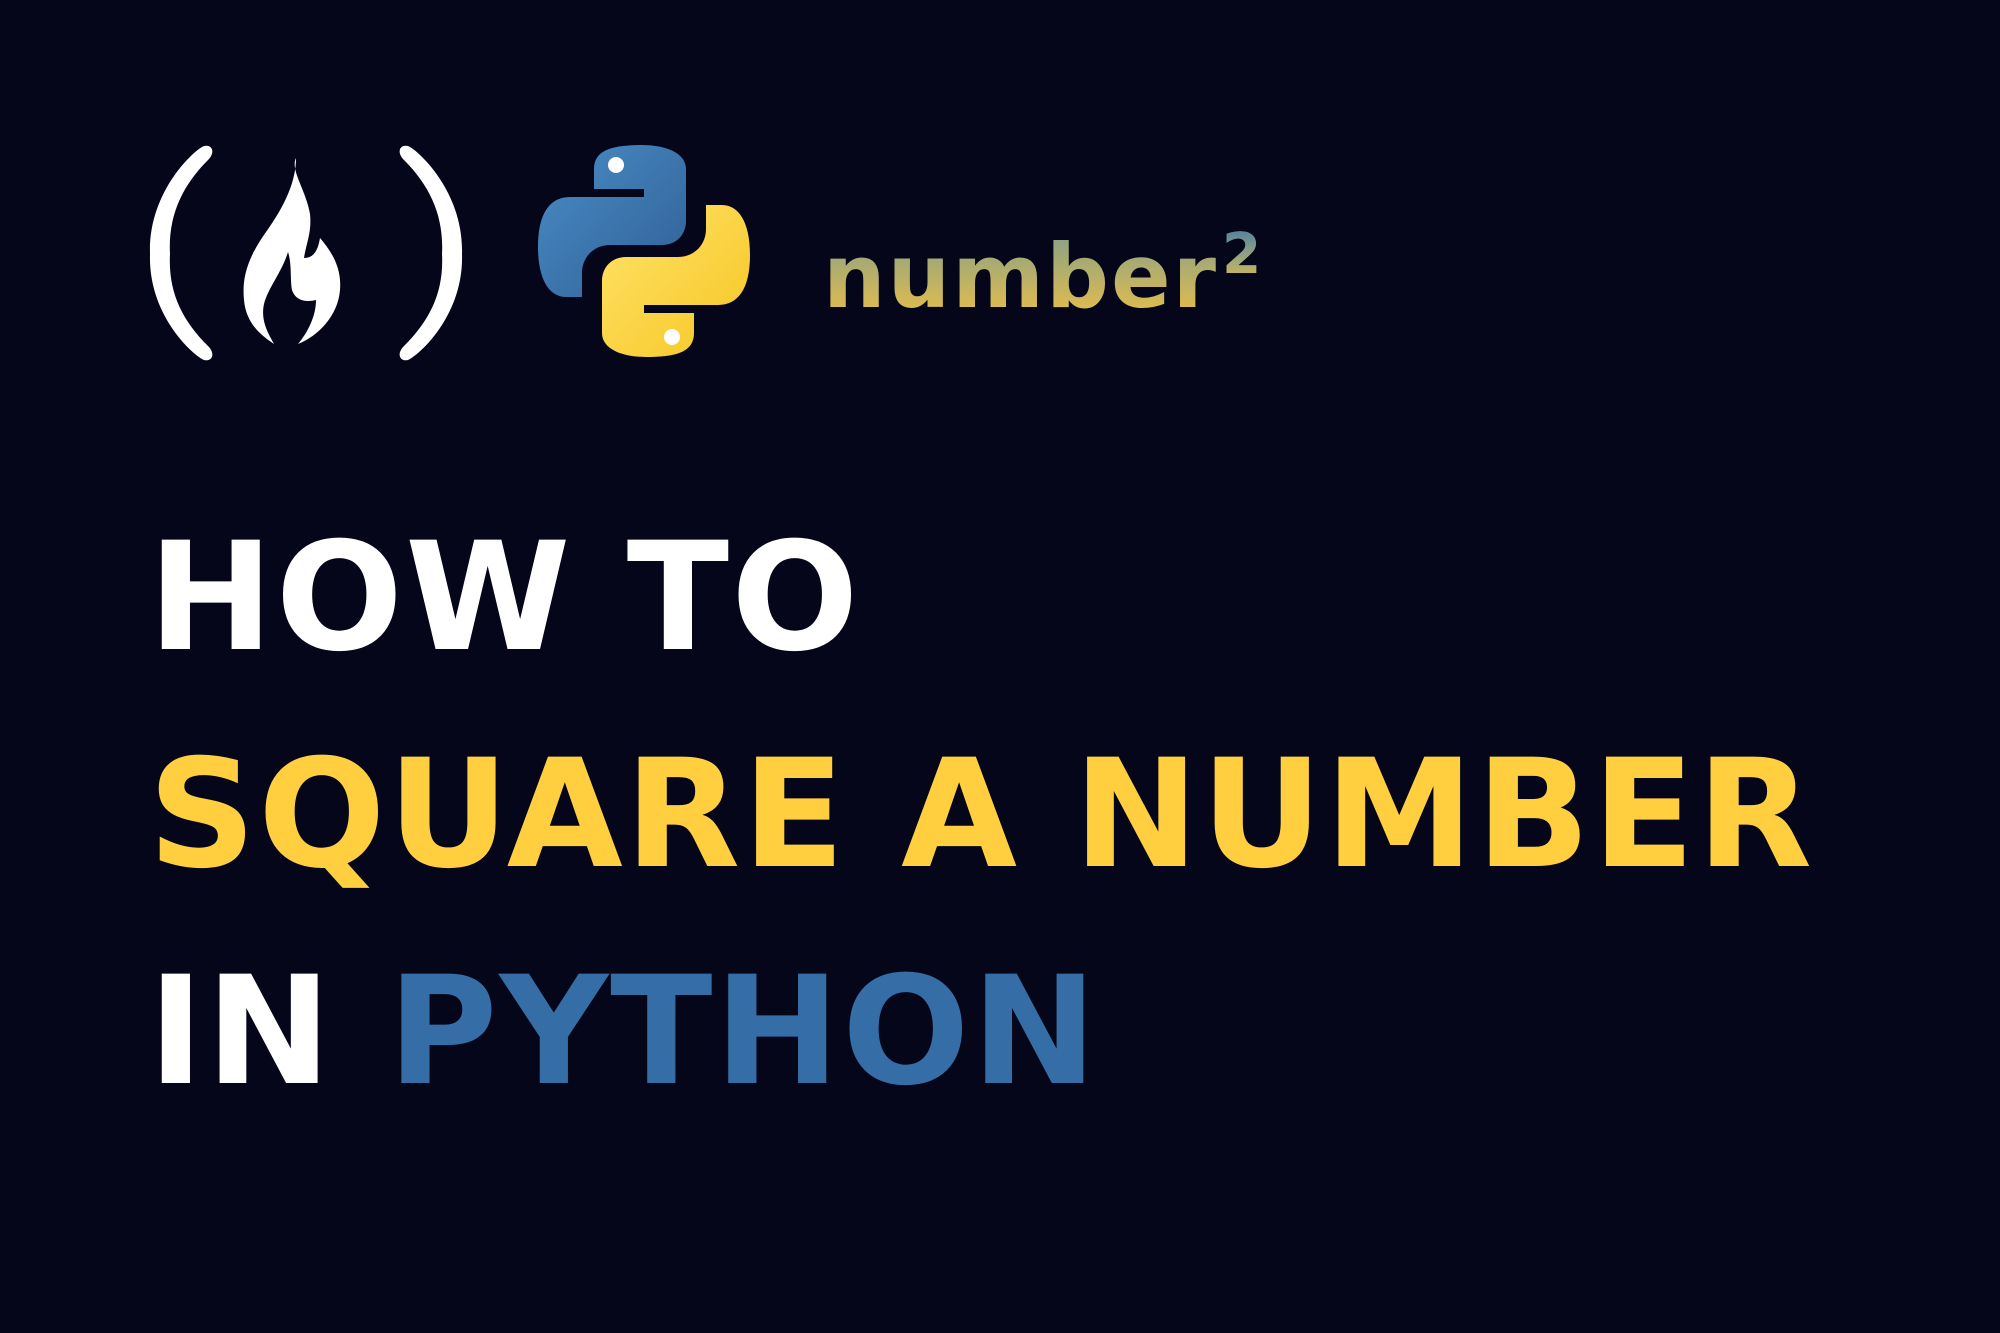 Image resolution: width=2000 pixels, height=1333 pixels. I want to click on formula-exponent: 2, so click(1243, 254).